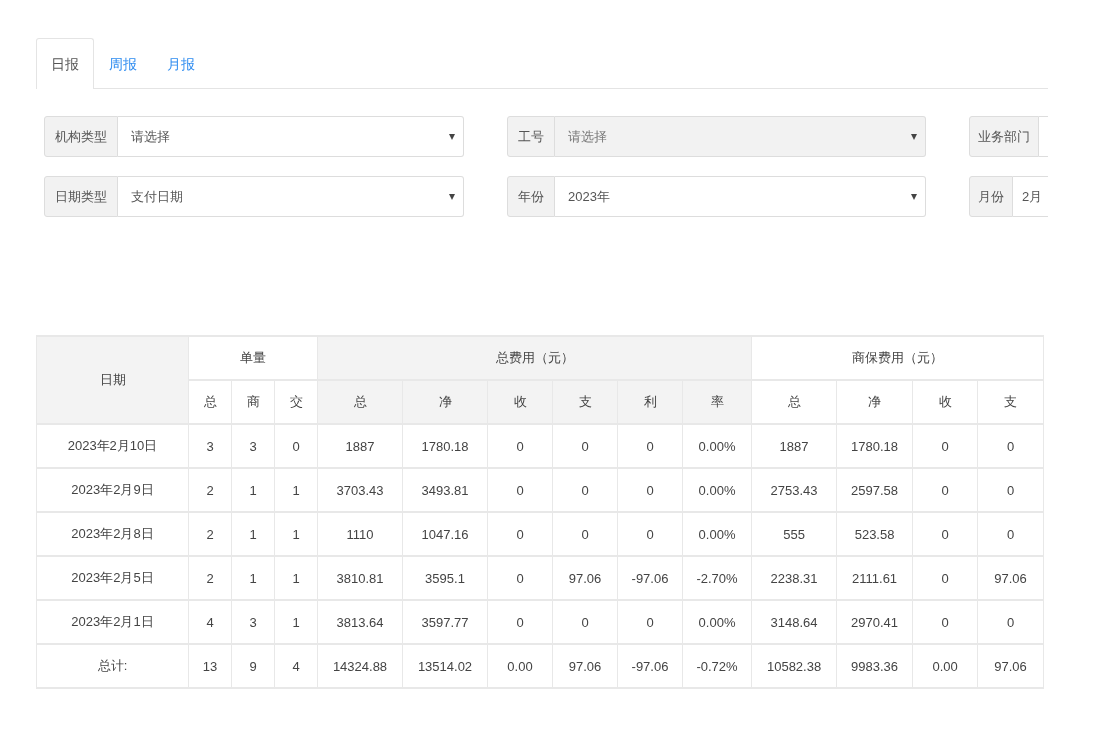 The width and height of the screenshot is (1113, 735). Describe the element at coordinates (717, 578) in the screenshot. I see `table-cell: -2.70%` at that location.